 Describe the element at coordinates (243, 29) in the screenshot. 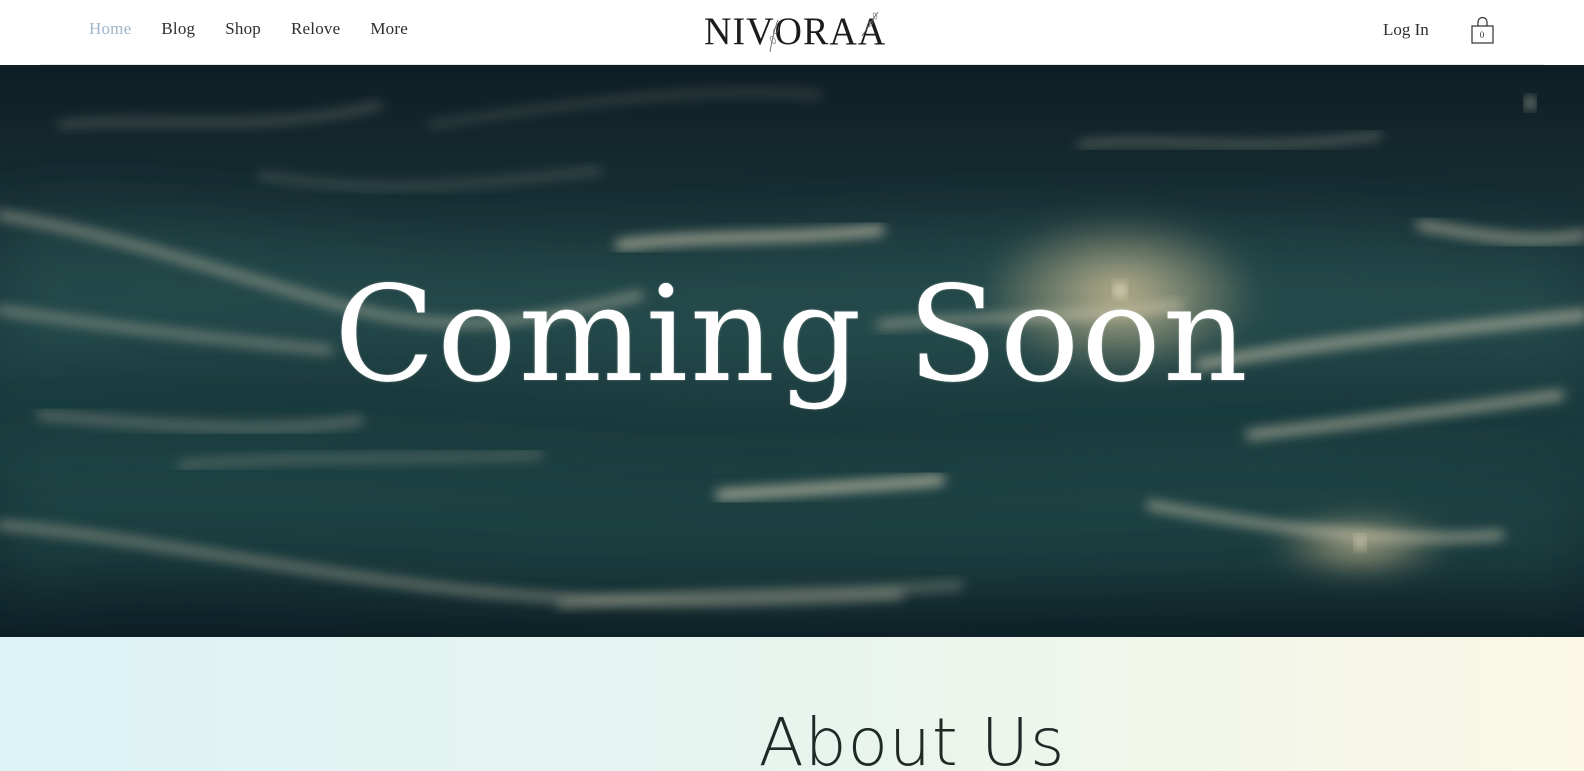

I see `nav-item-shop: Shop` at that location.